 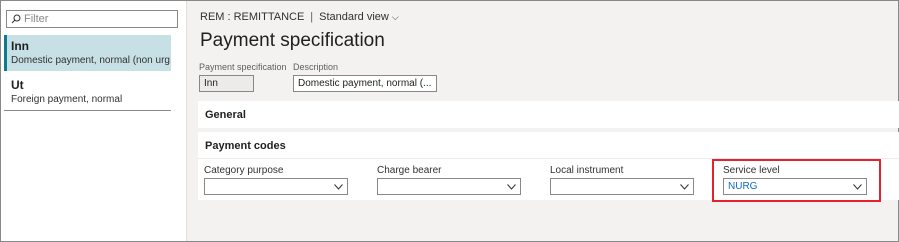 I want to click on page-title: Payment specification, so click(x=292, y=40).